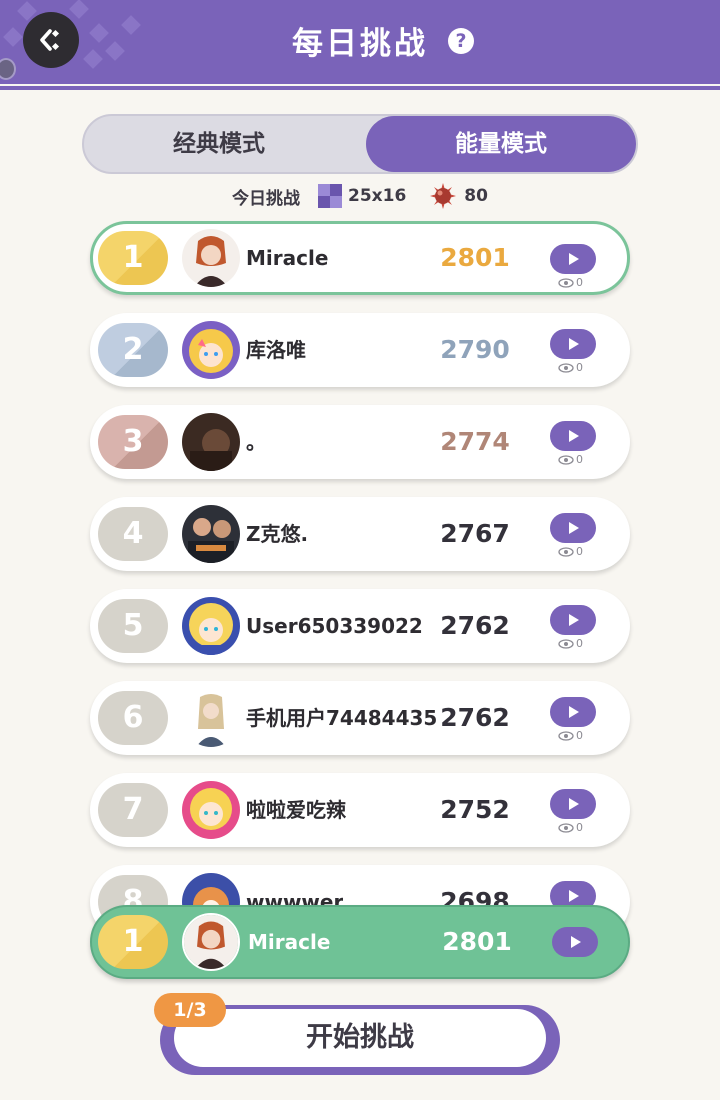 This screenshot has height=1100, width=720. What do you see at coordinates (360, 350) in the screenshot?
I see `leaderboard-row: 2 库洛唯 2790 0` at bounding box center [360, 350].